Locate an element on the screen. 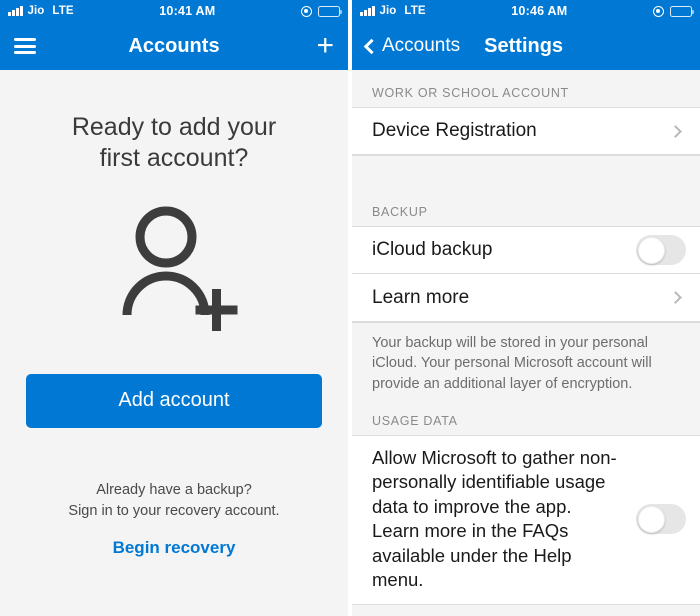 The width and height of the screenshot is (700, 616). section-header-backup: BACKUP is located at coordinates (526, 207).